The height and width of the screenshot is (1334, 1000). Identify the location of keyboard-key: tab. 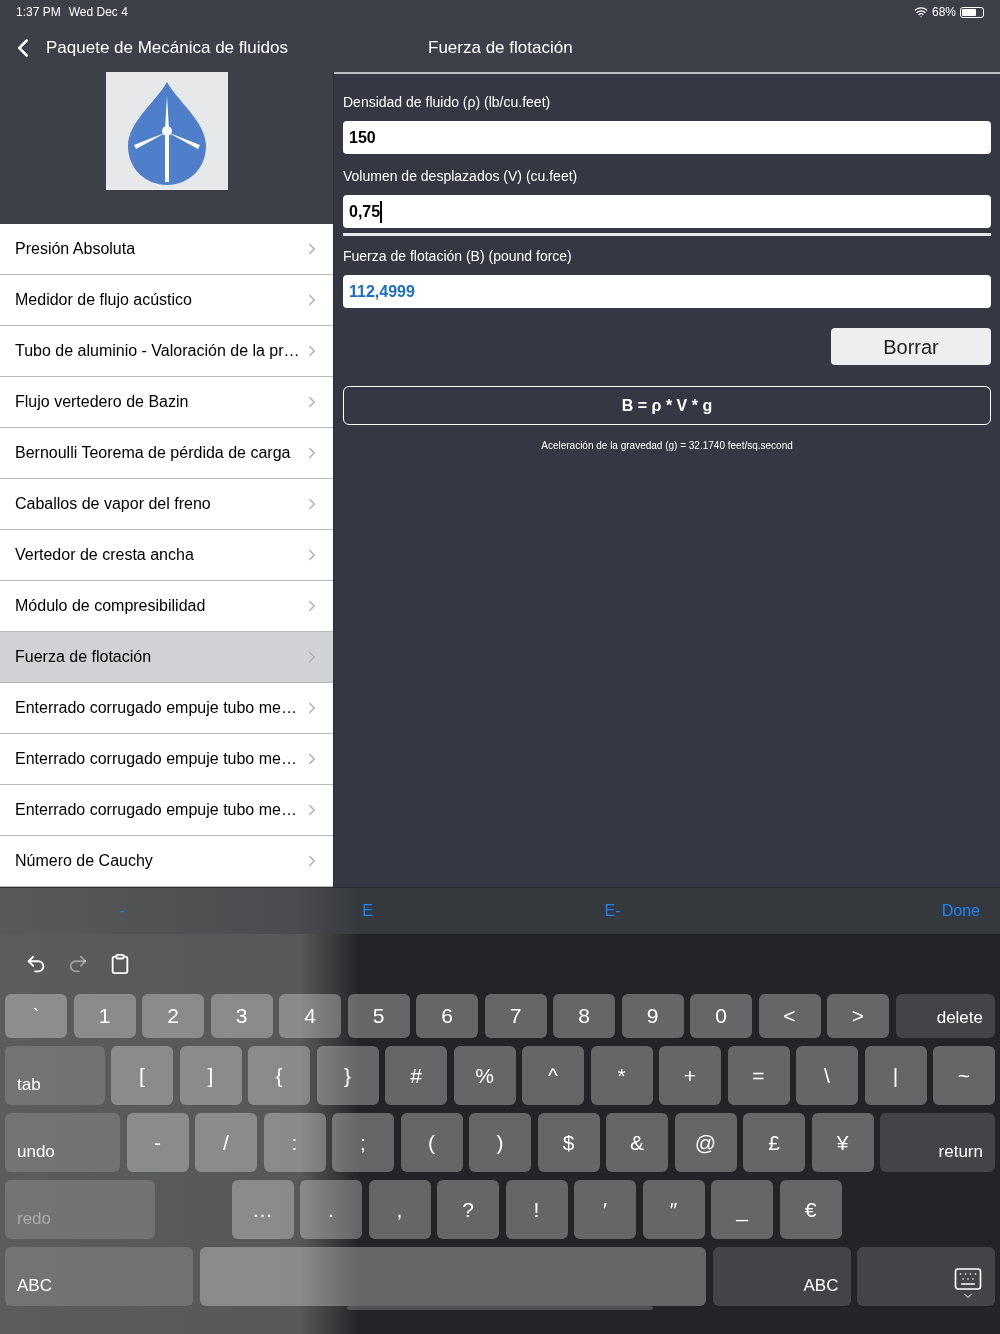
(55, 1075).